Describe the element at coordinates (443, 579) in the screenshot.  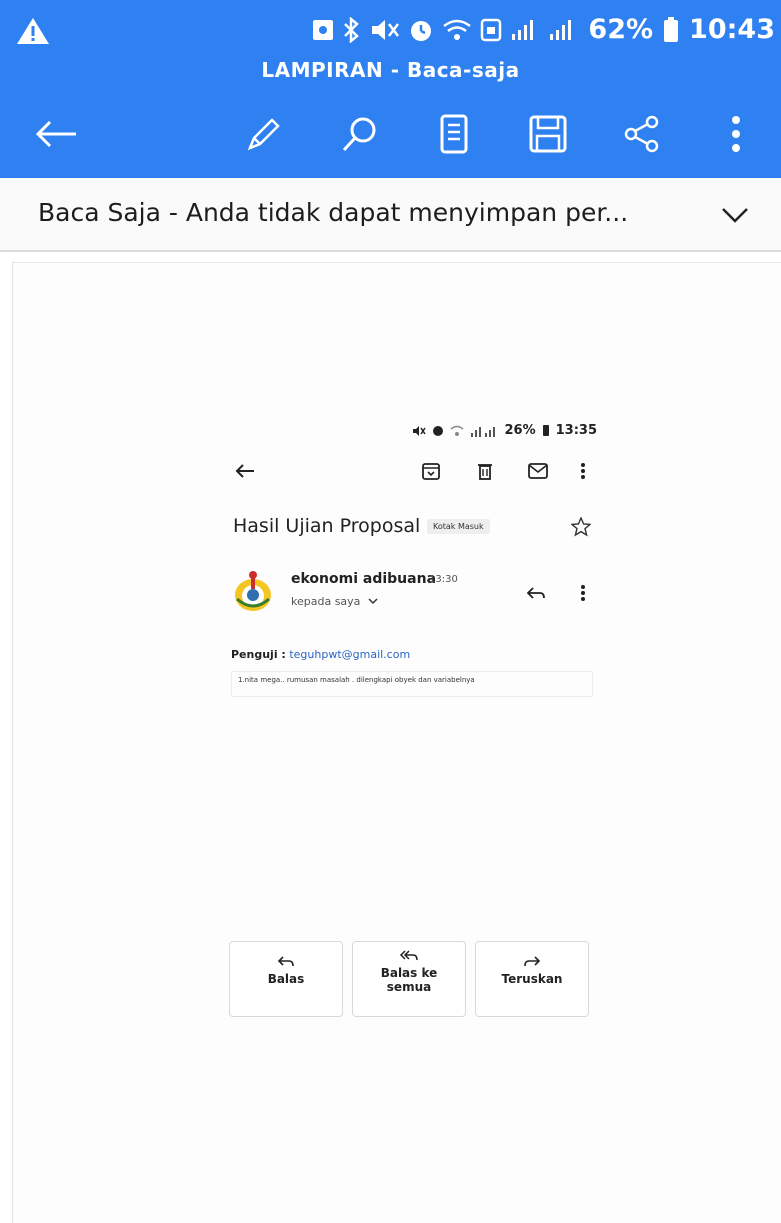
I see `email-time: 13:30` at that location.